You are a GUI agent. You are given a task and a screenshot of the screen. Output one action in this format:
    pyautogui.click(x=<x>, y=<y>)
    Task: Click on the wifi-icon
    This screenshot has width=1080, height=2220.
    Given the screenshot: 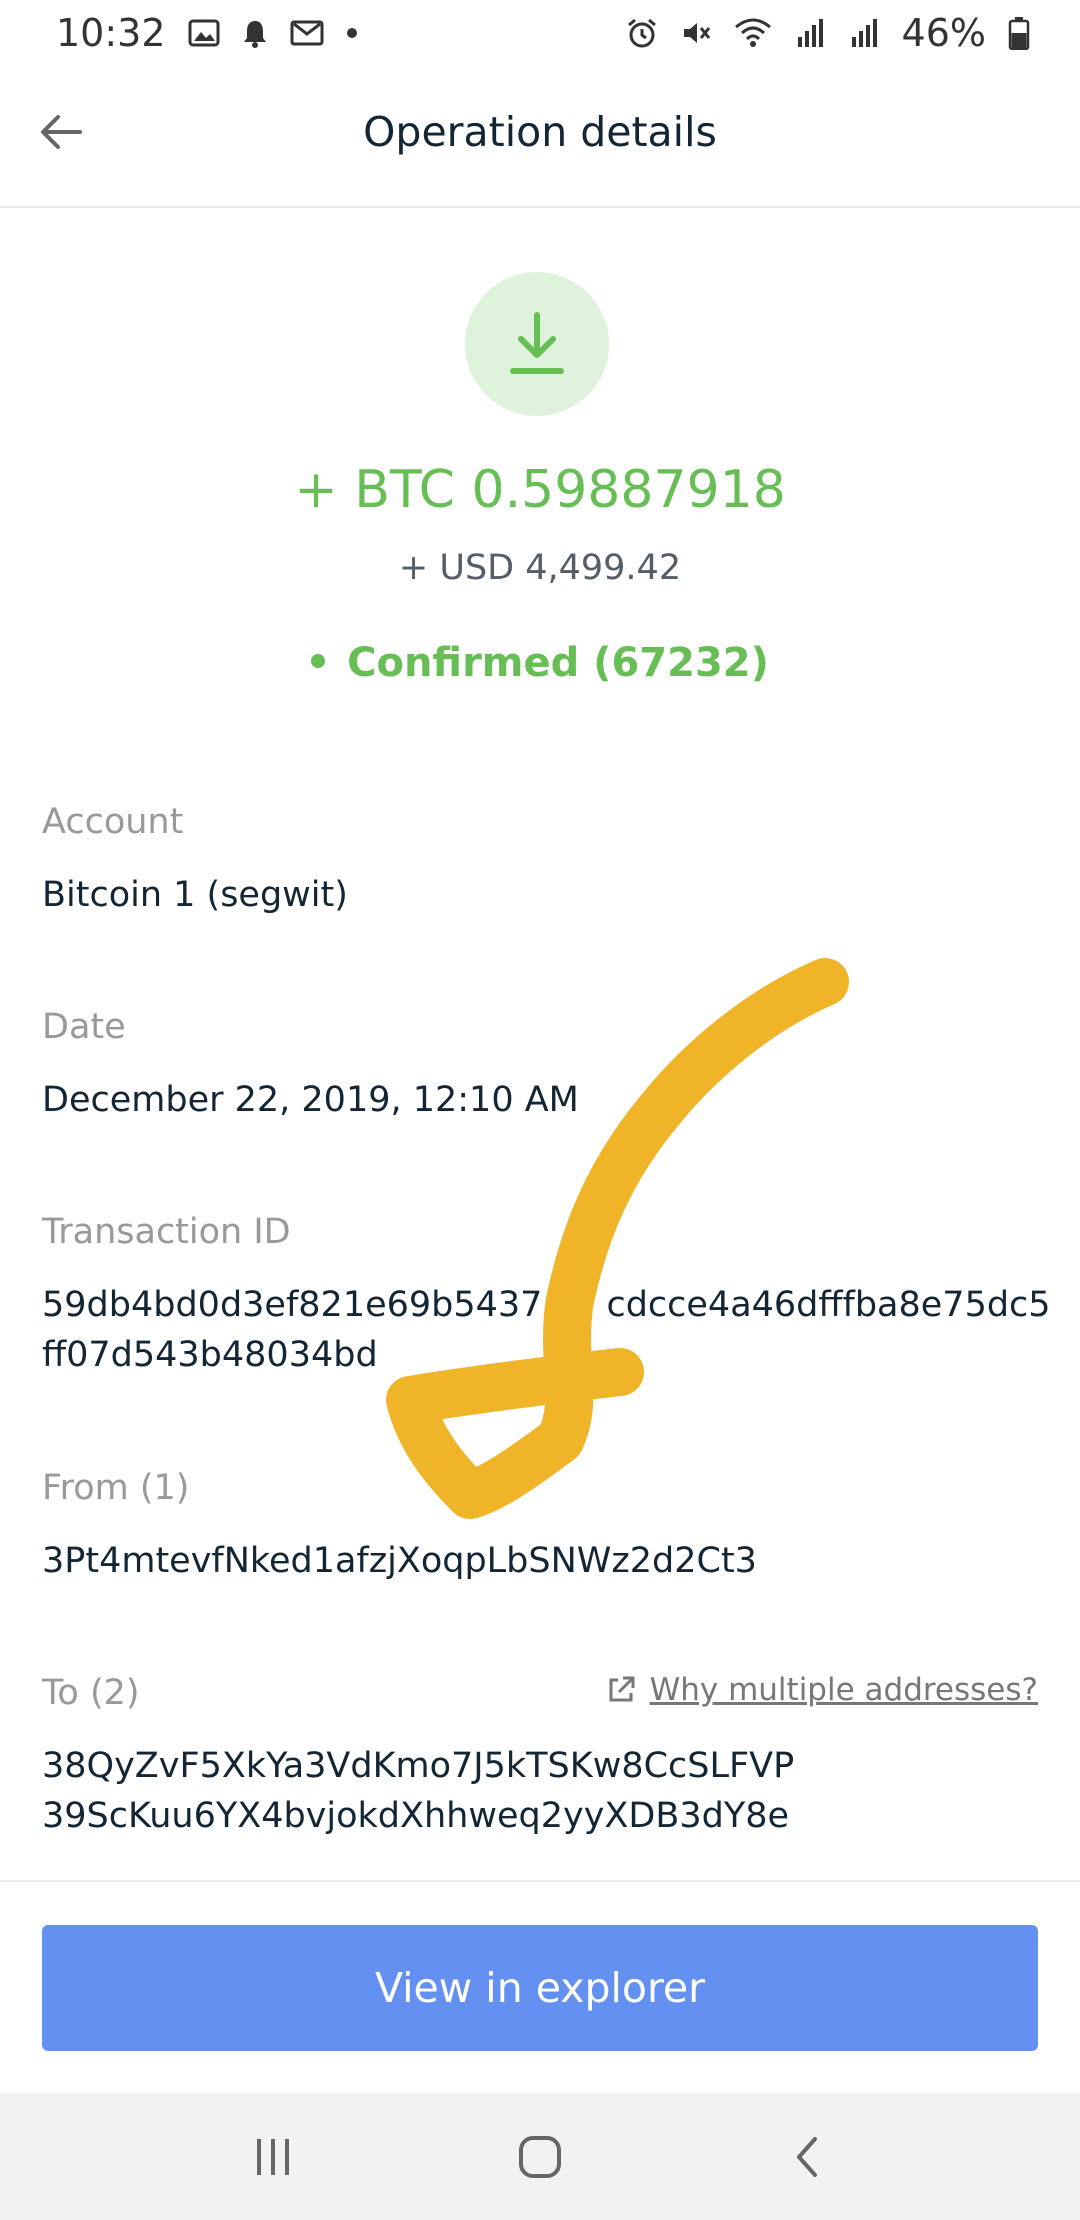 What is the action you would take?
    pyautogui.click(x=753, y=33)
    